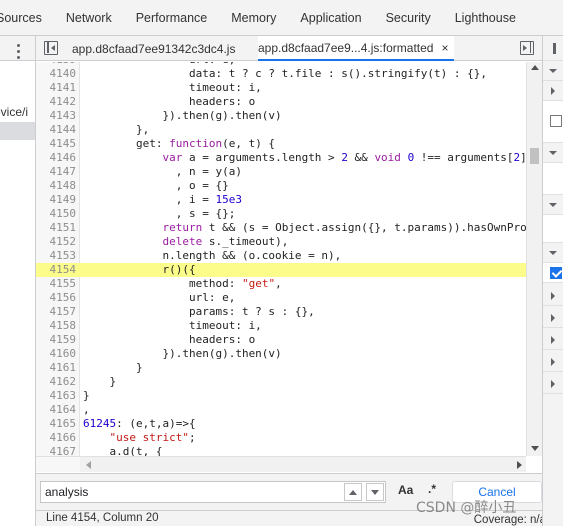 The image size is (563, 526). What do you see at coordinates (57, 200) in the screenshot?
I see `line-number: 4149` at bounding box center [57, 200].